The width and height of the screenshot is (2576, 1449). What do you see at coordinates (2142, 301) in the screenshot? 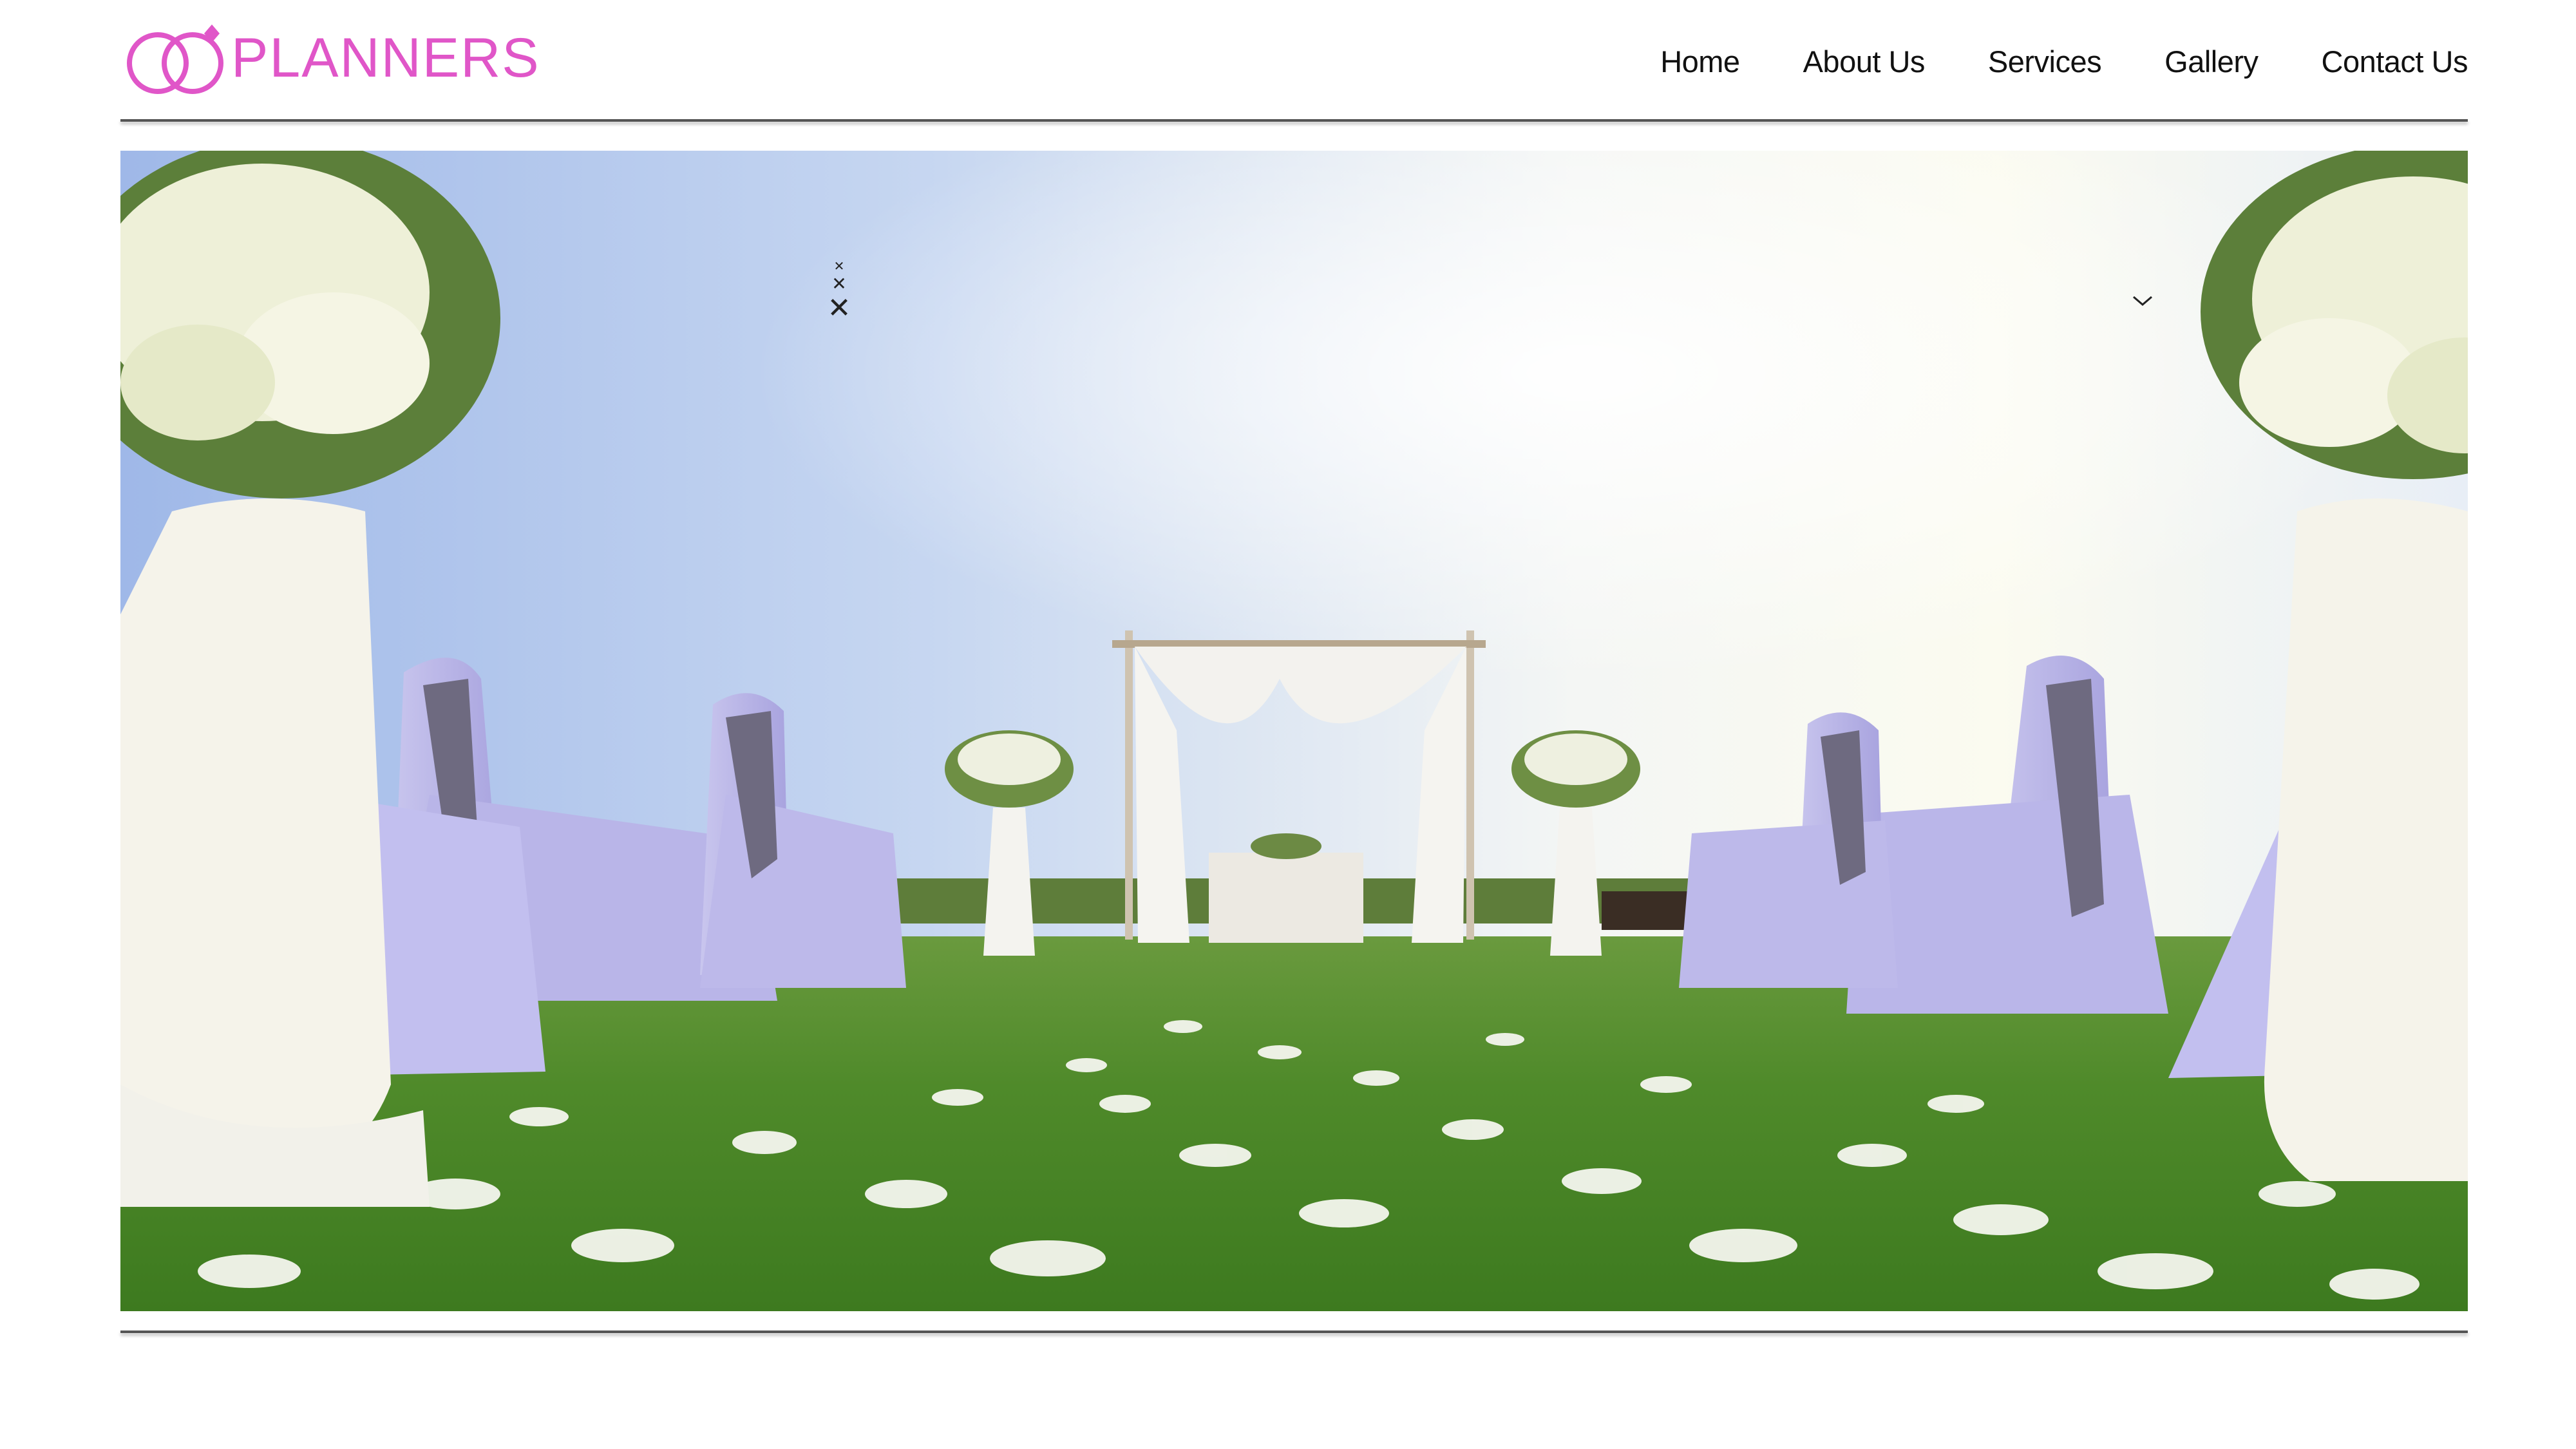
I see `chevron-down-icon` at bounding box center [2142, 301].